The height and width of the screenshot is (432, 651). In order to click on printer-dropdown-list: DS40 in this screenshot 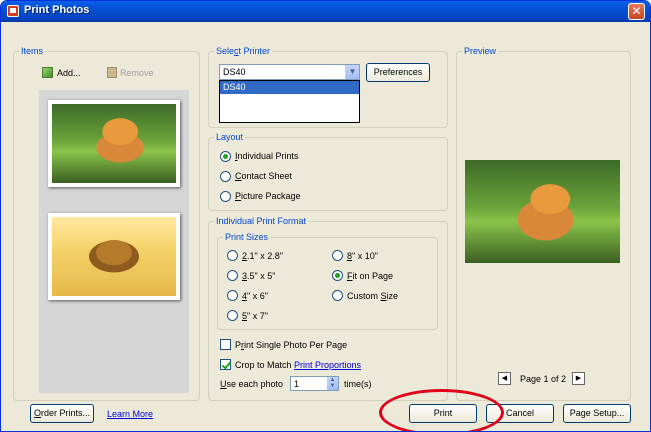, I will do `click(289, 101)`.